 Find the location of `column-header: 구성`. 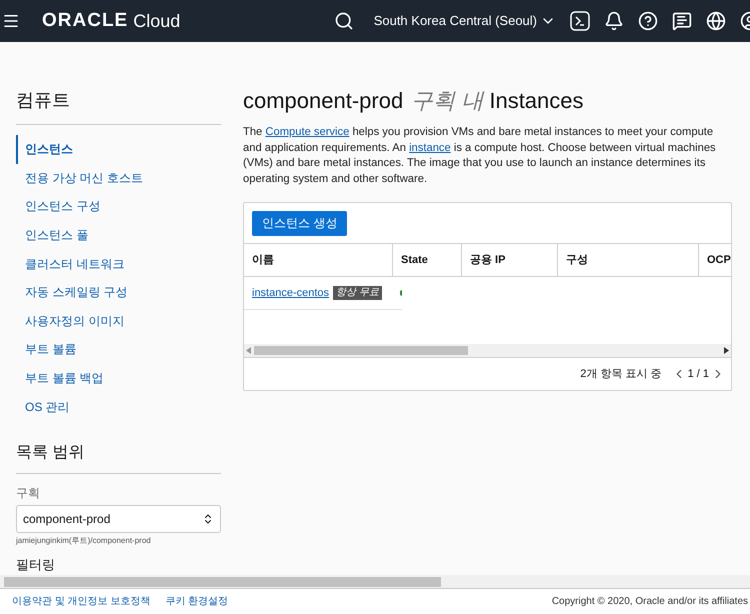

column-header: 구성 is located at coordinates (627, 260).